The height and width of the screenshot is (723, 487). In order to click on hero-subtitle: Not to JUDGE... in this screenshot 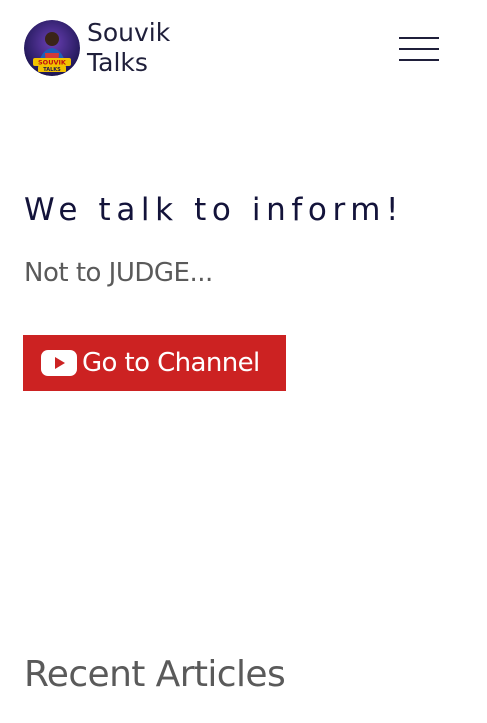, I will do `click(118, 273)`.